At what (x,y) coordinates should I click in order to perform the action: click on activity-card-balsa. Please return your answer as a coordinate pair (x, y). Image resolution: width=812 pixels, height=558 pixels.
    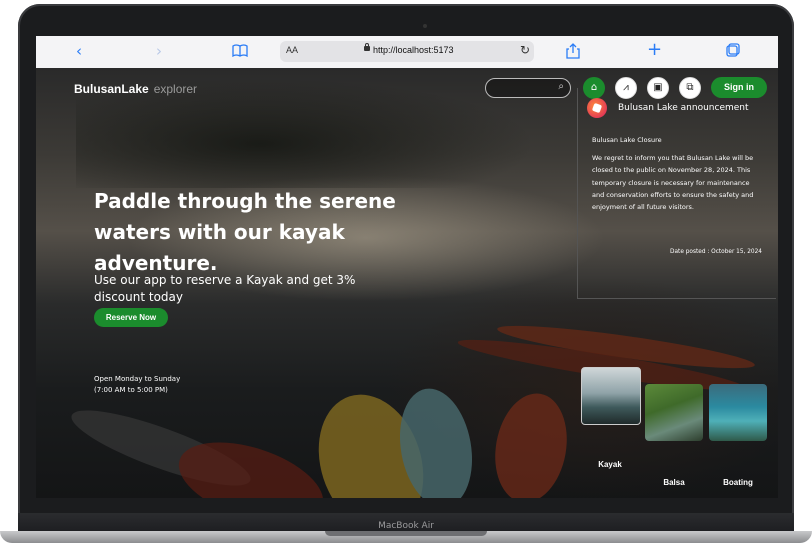
    Looking at the image, I should click on (674, 412).